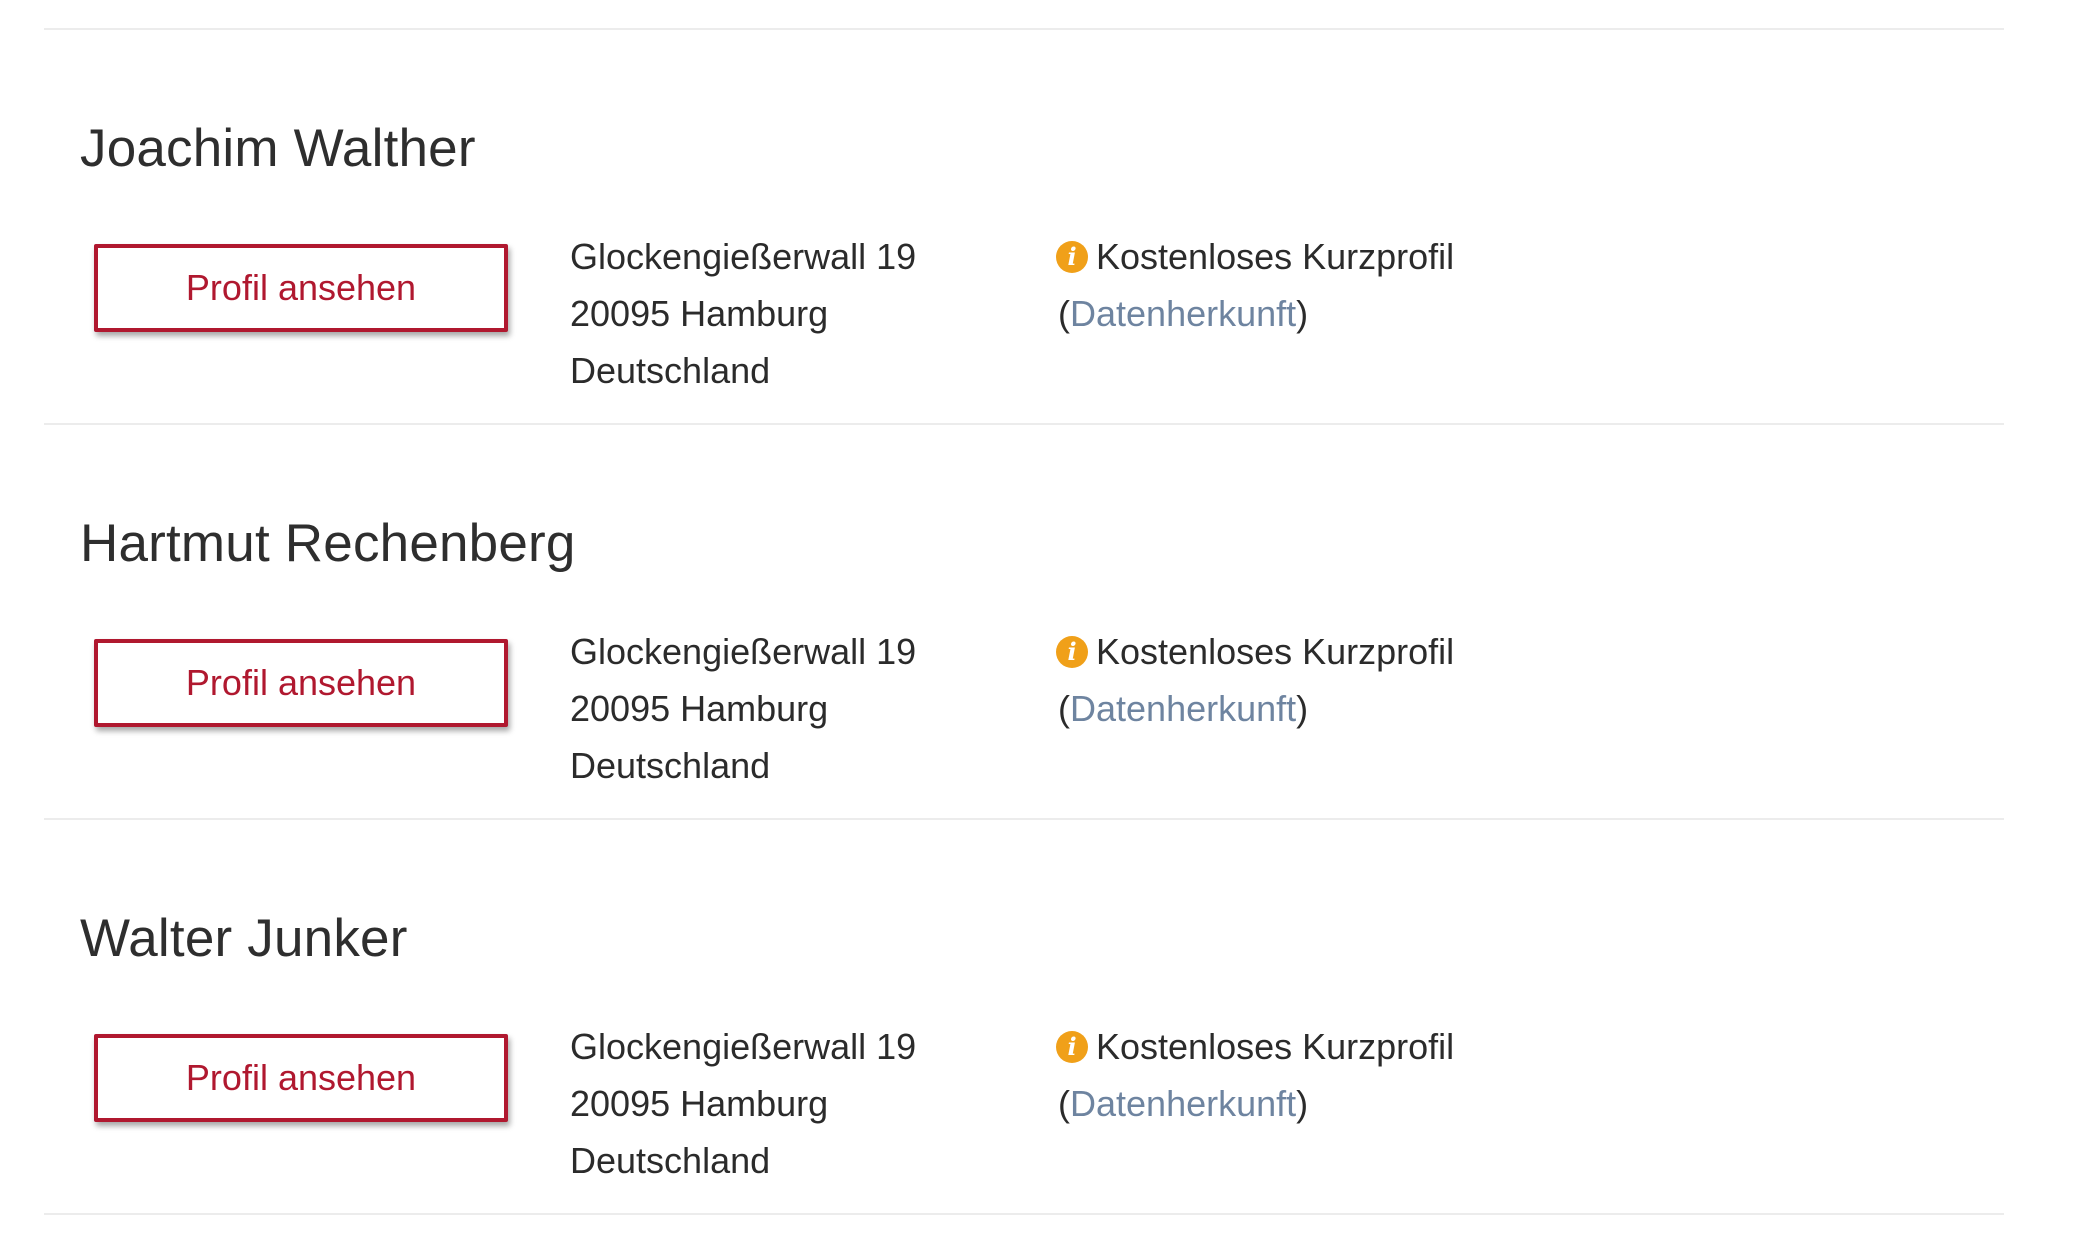  What do you see at coordinates (328, 543) in the screenshot?
I see `person-name: Hartmut Rechenberg` at bounding box center [328, 543].